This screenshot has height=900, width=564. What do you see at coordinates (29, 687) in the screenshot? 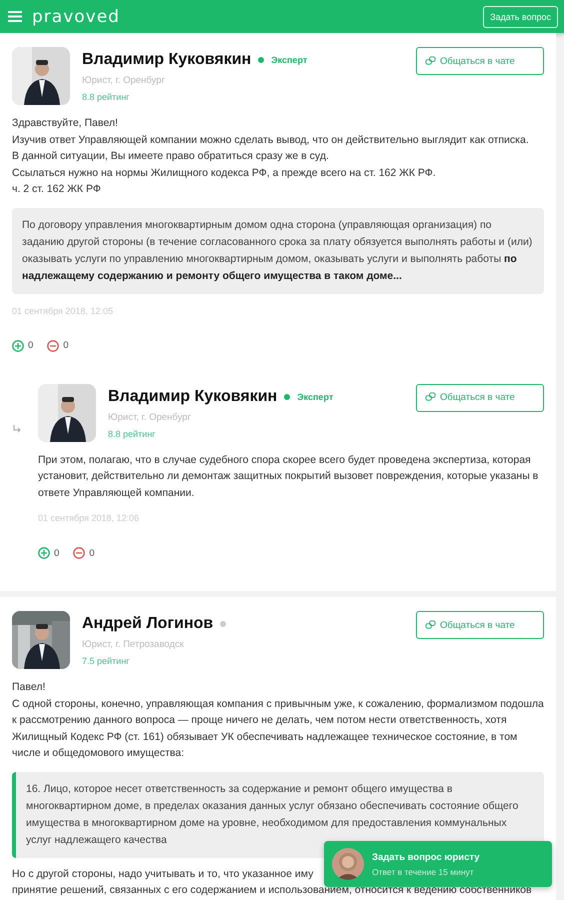
I see `answer-text: Павел!` at bounding box center [29, 687].